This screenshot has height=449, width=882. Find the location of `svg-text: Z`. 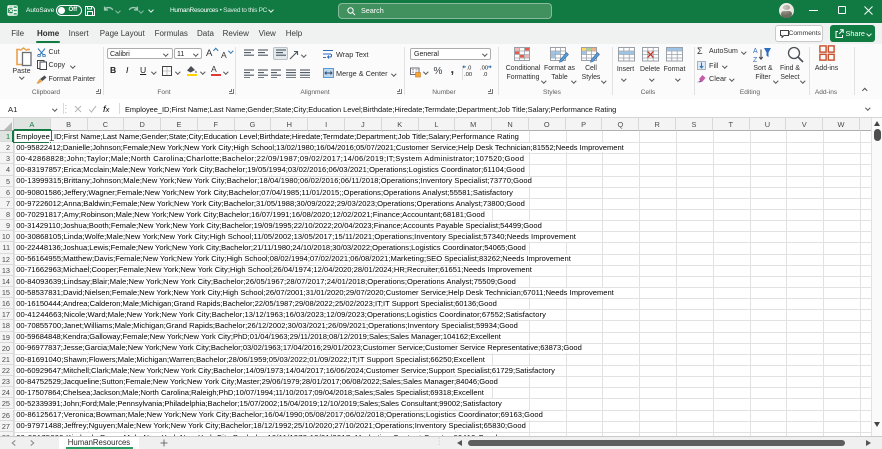

svg-text: Z is located at coordinates (755, 60).